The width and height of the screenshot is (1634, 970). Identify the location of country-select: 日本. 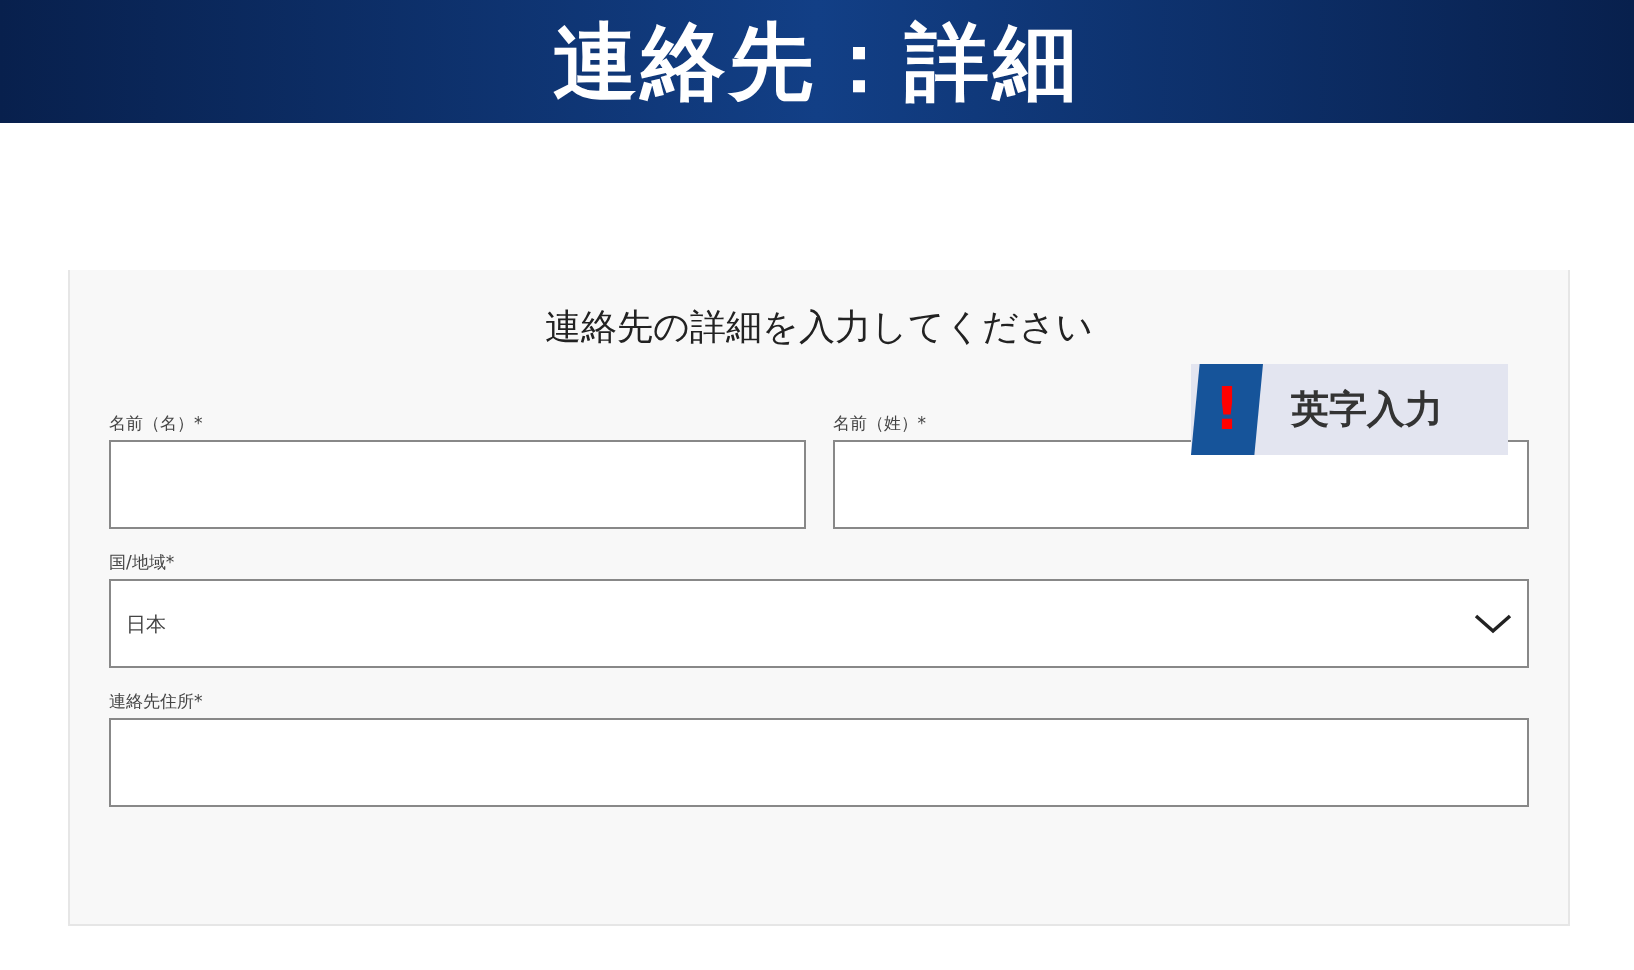
(819, 623).